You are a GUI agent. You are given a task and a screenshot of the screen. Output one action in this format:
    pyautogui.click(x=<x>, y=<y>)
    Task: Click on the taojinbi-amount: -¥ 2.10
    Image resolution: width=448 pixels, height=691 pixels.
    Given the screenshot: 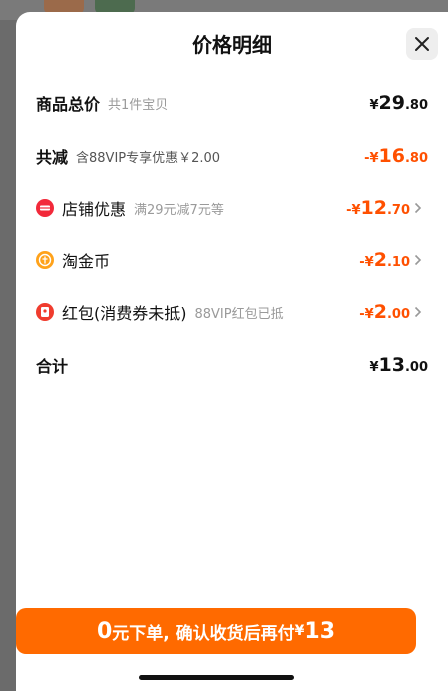 What is the action you would take?
    pyautogui.click(x=384, y=260)
    